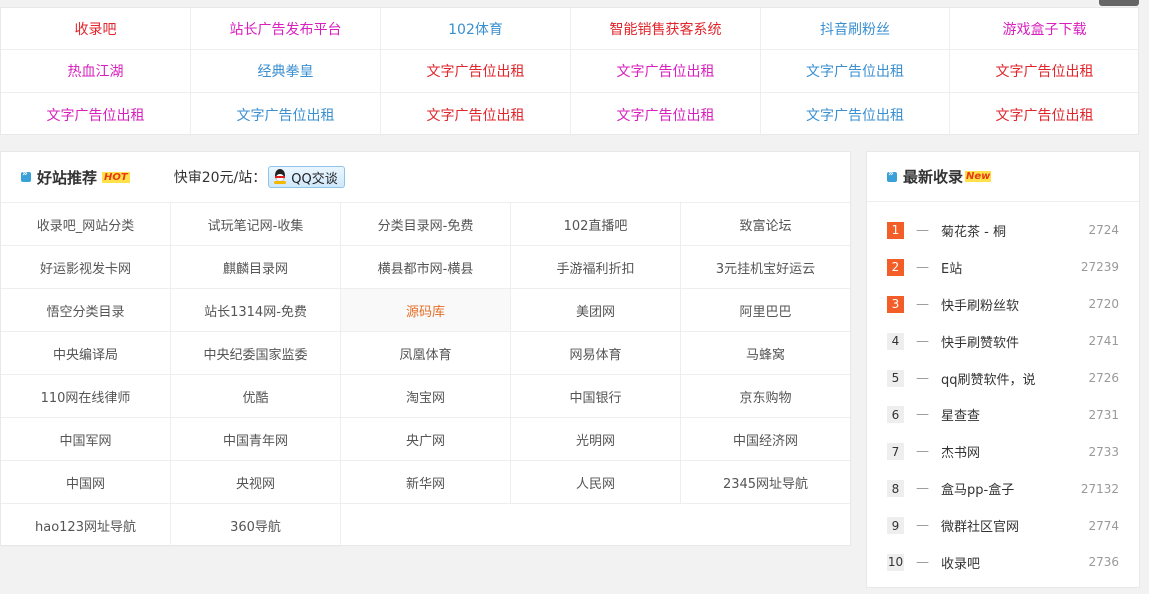  What do you see at coordinates (280, 177) in the screenshot?
I see `qq-penguin-icon` at bounding box center [280, 177].